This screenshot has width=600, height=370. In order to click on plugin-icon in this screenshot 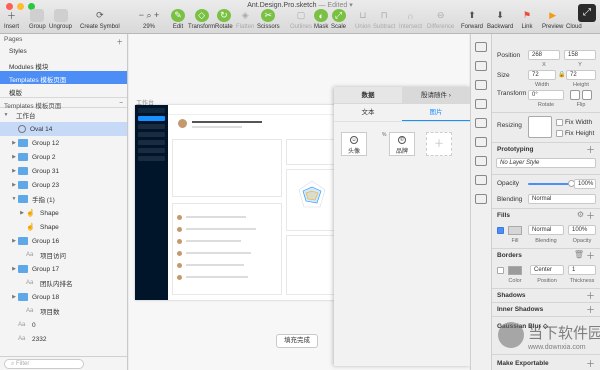, I will do `click(481, 142)`.